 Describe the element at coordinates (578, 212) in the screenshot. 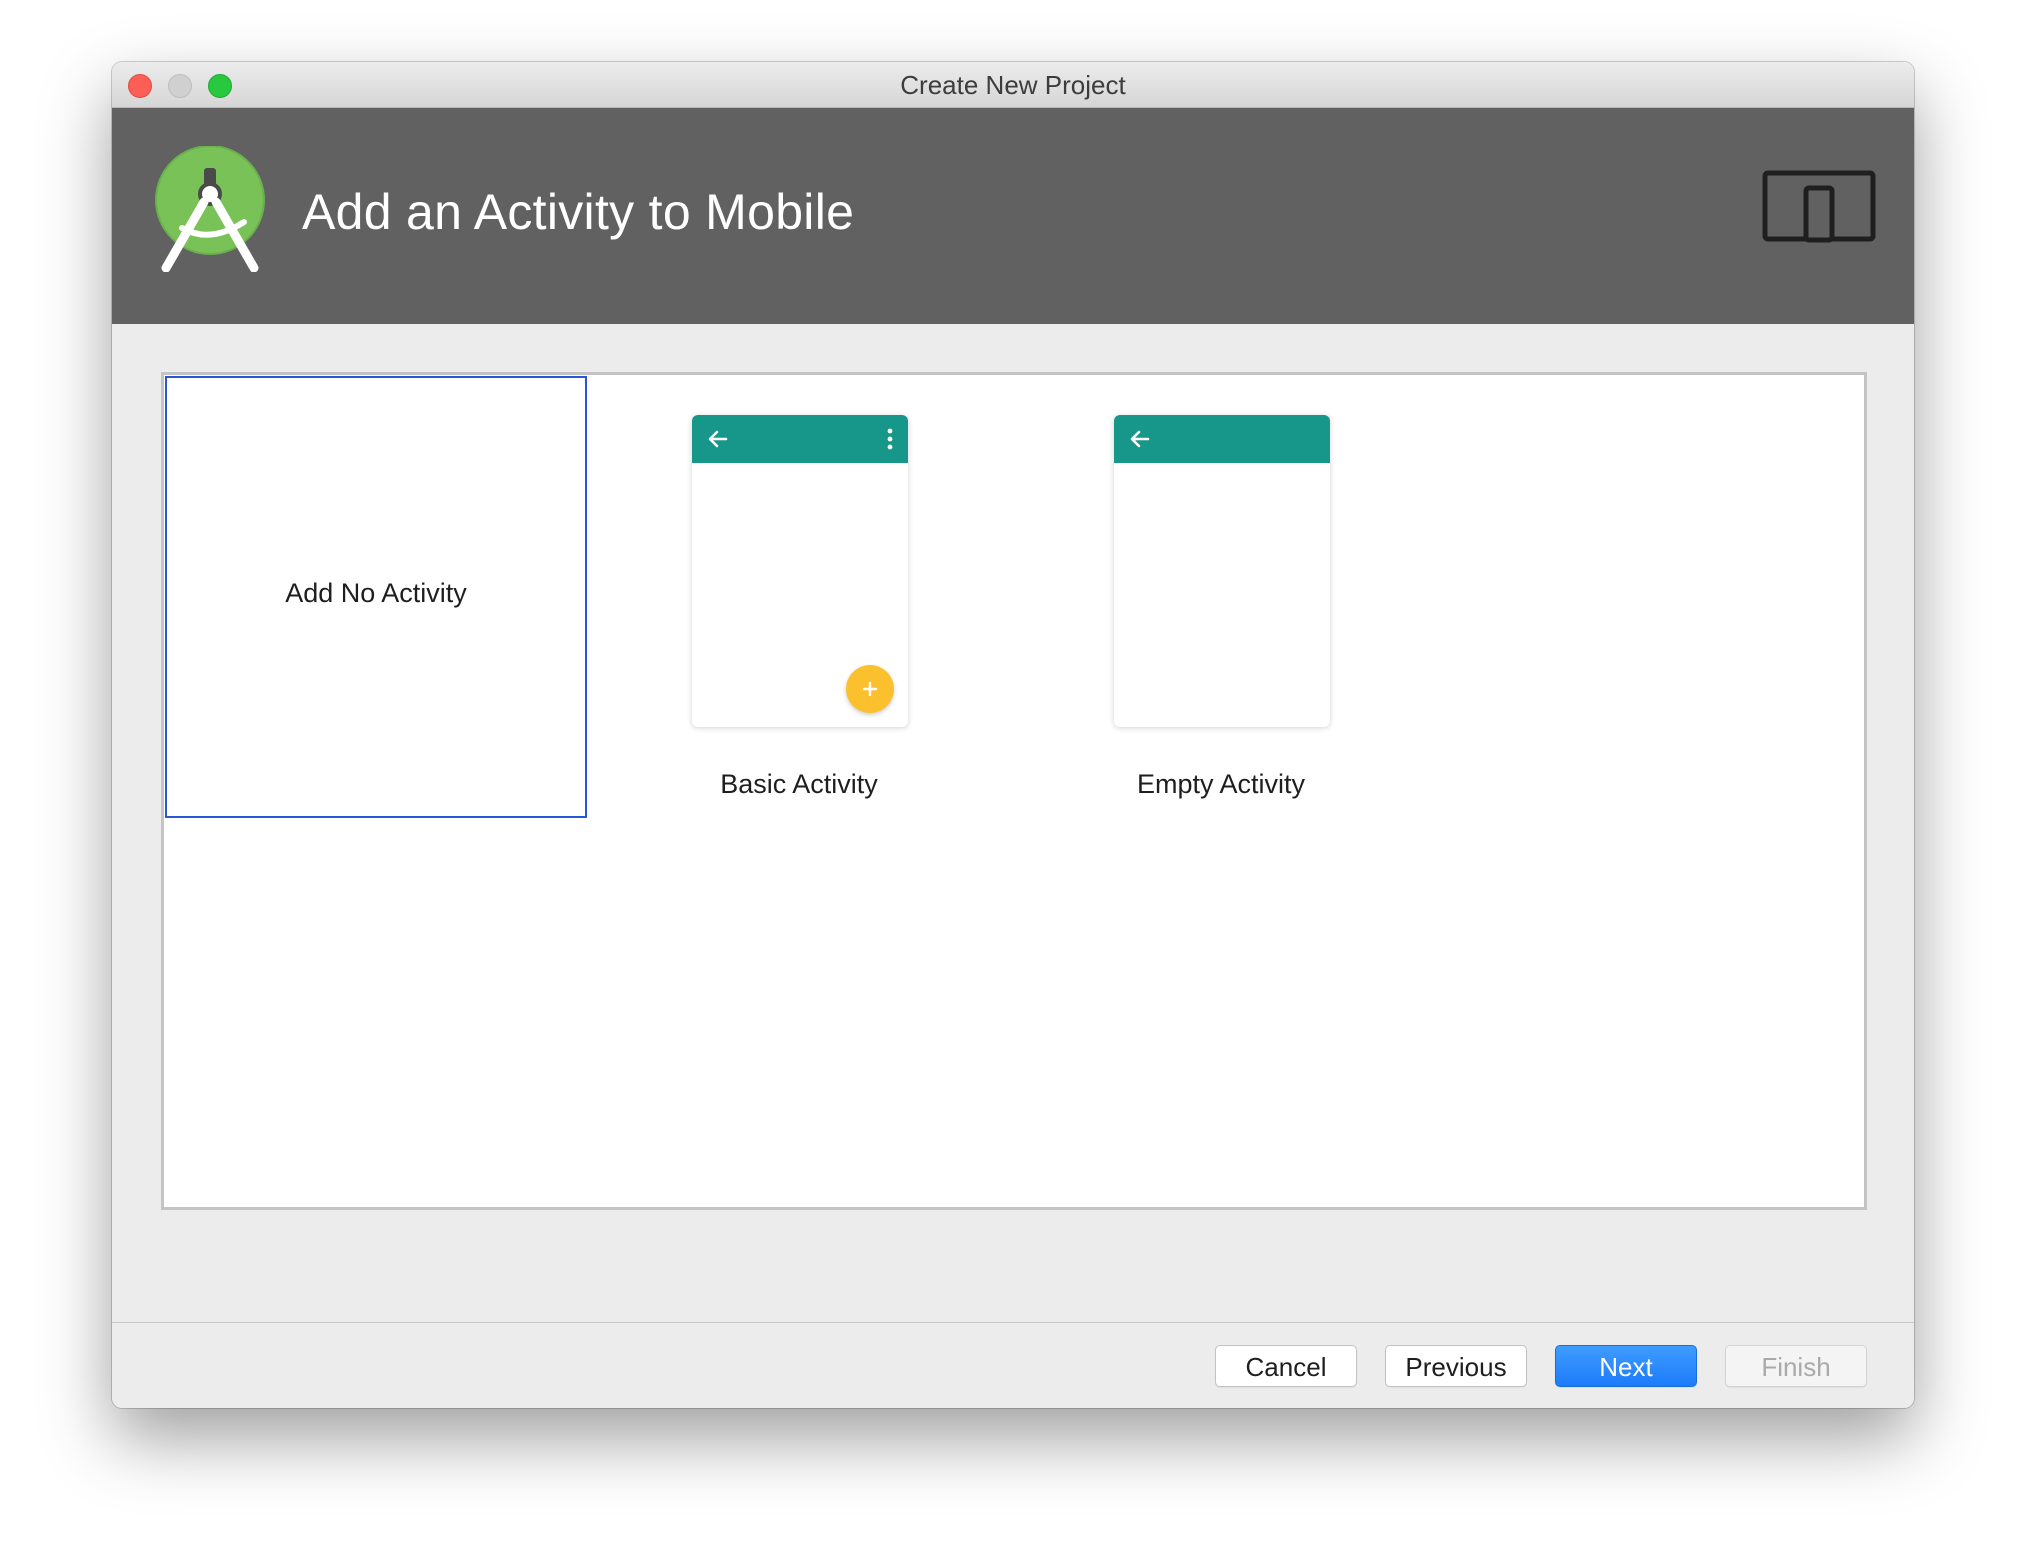

I see `header-title: Add an Activity to Mobile` at that location.